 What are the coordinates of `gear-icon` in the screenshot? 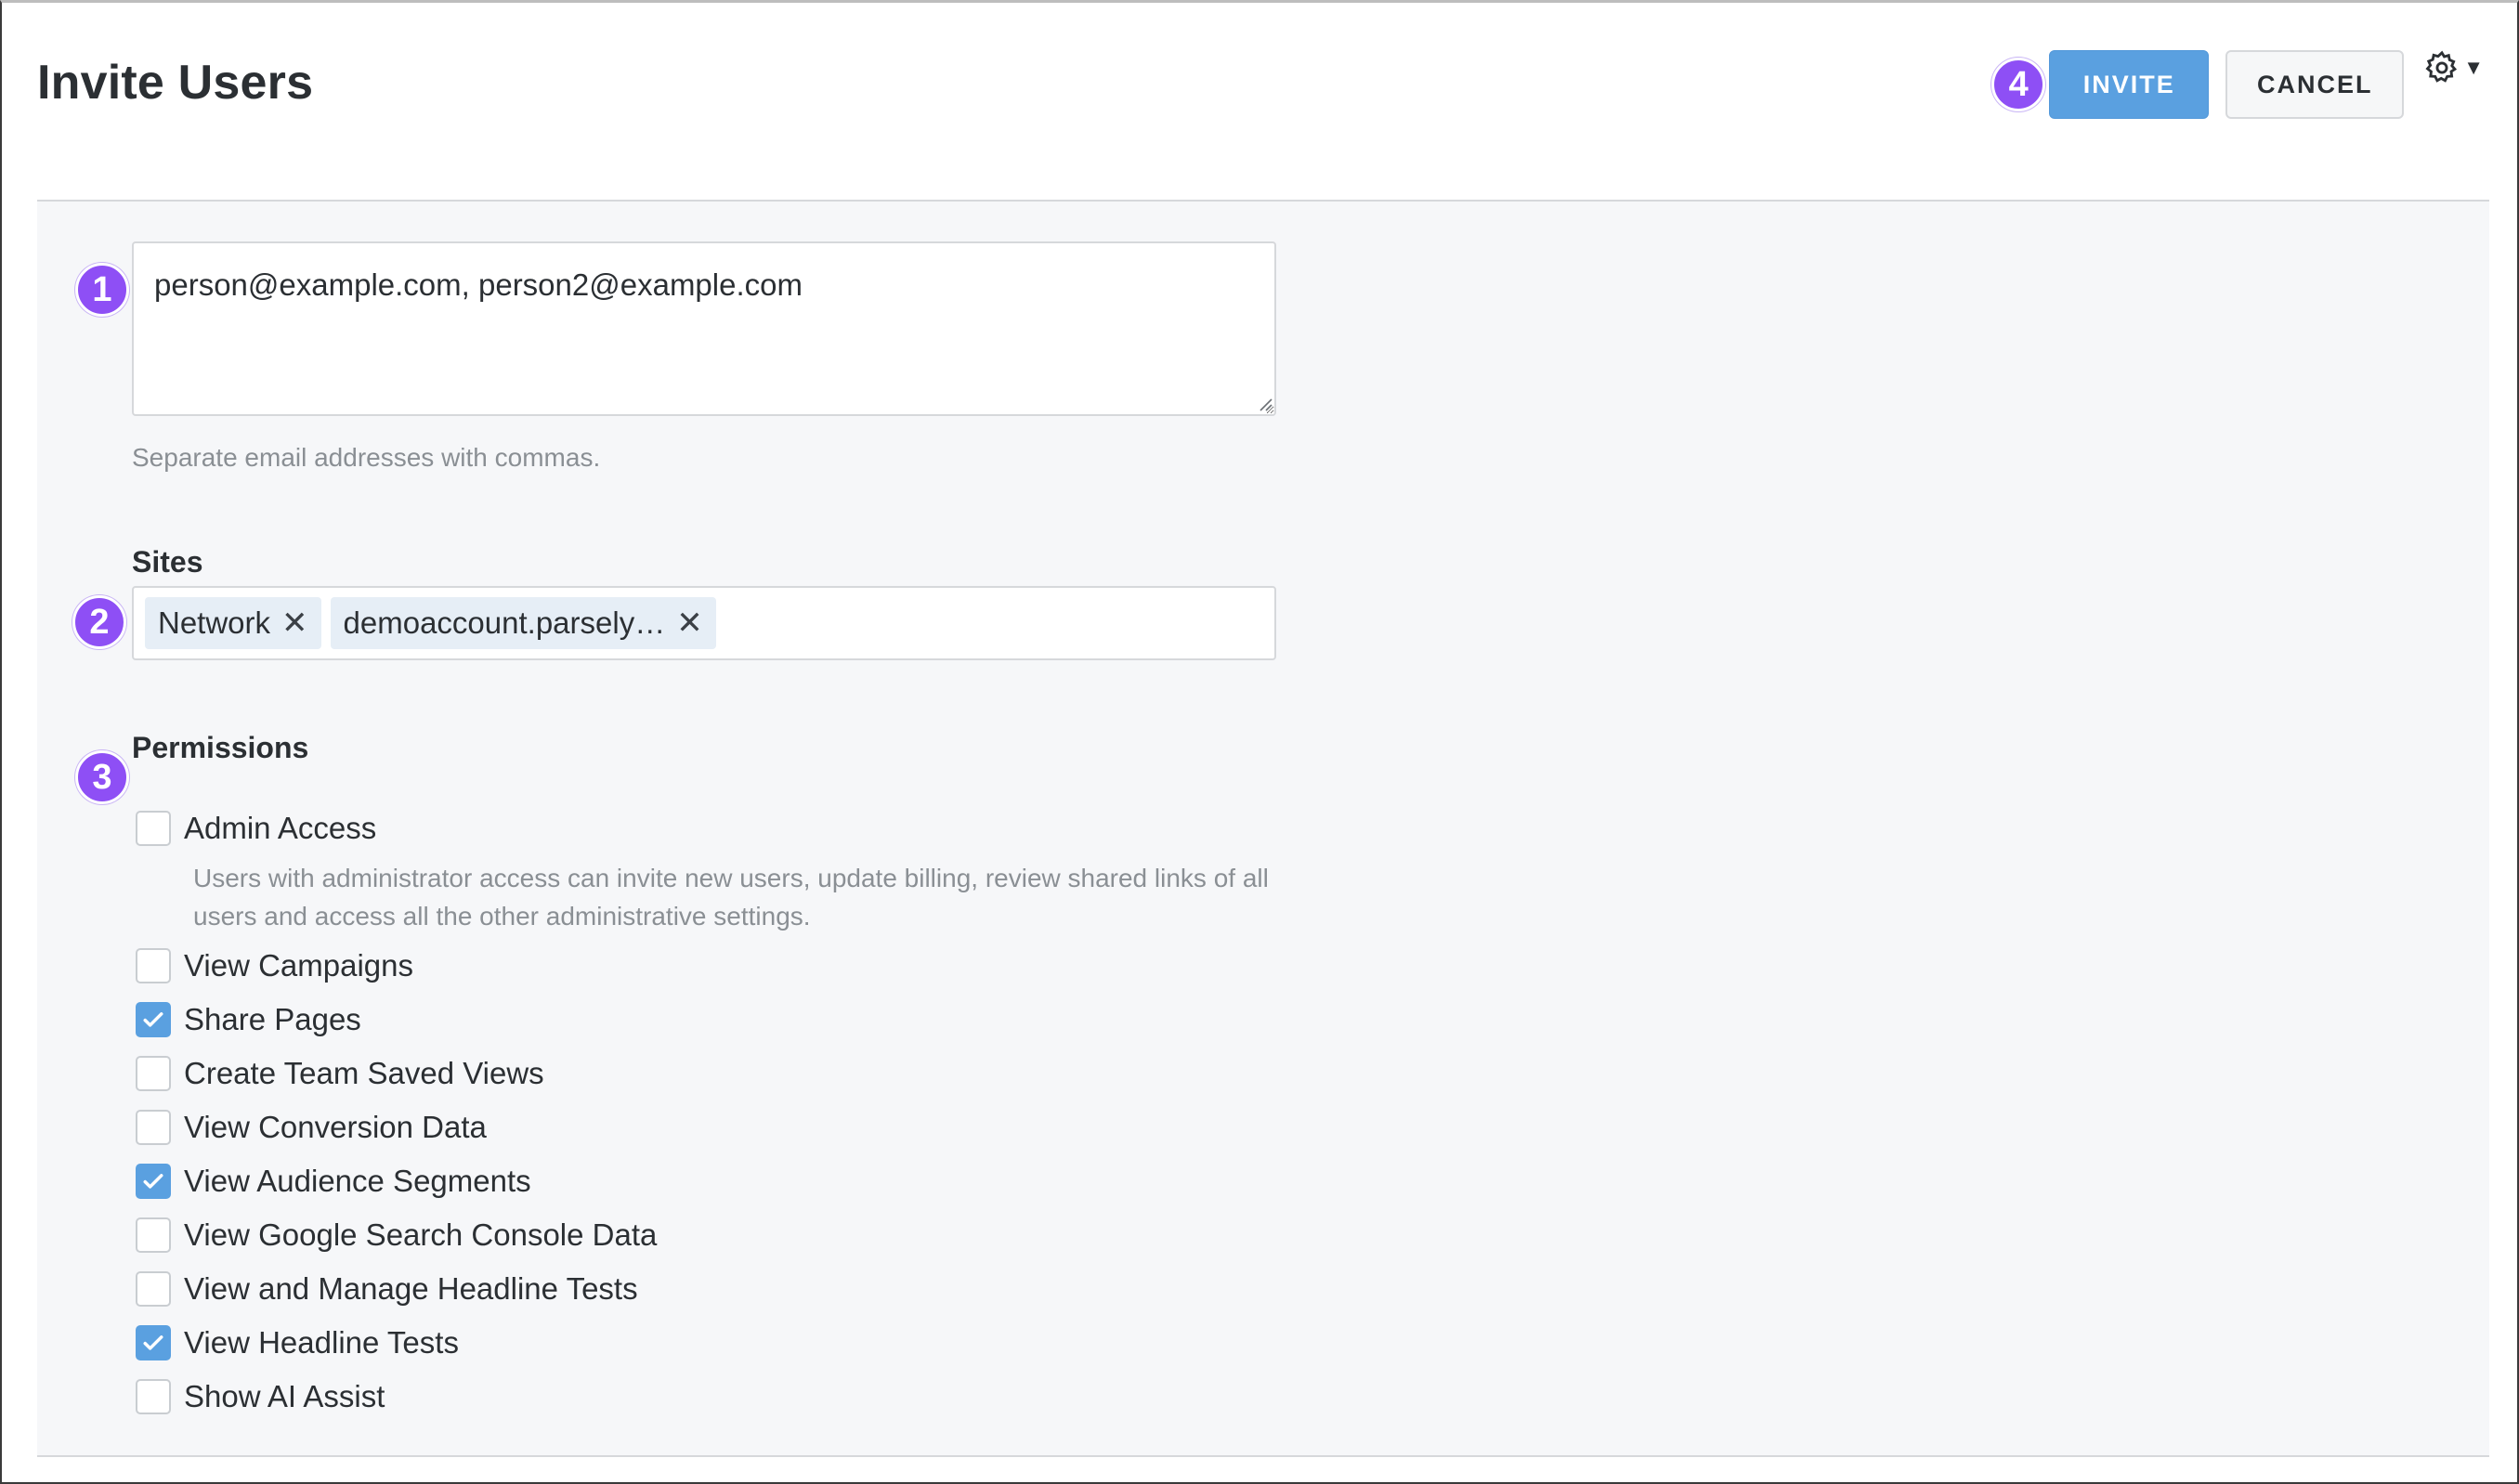 It's located at (2442, 67).